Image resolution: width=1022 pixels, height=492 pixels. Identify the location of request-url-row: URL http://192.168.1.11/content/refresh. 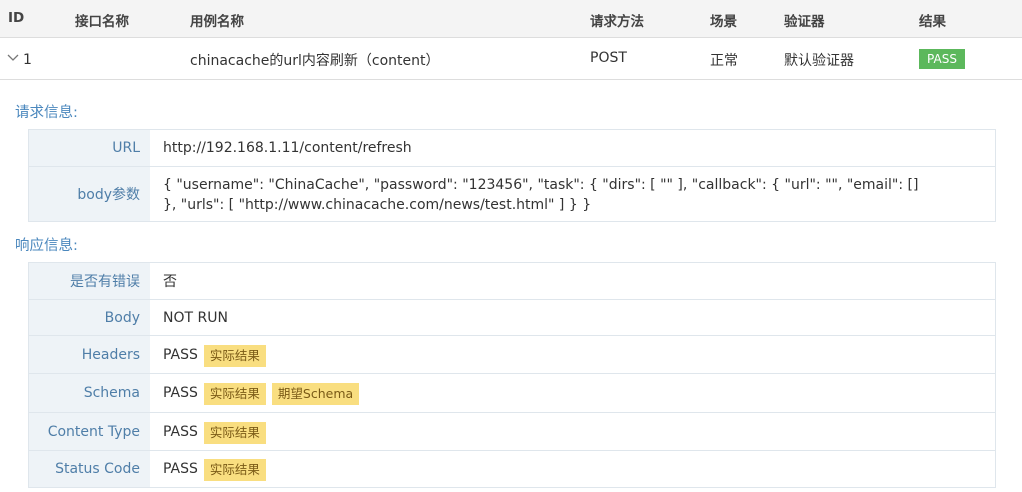
(512, 148).